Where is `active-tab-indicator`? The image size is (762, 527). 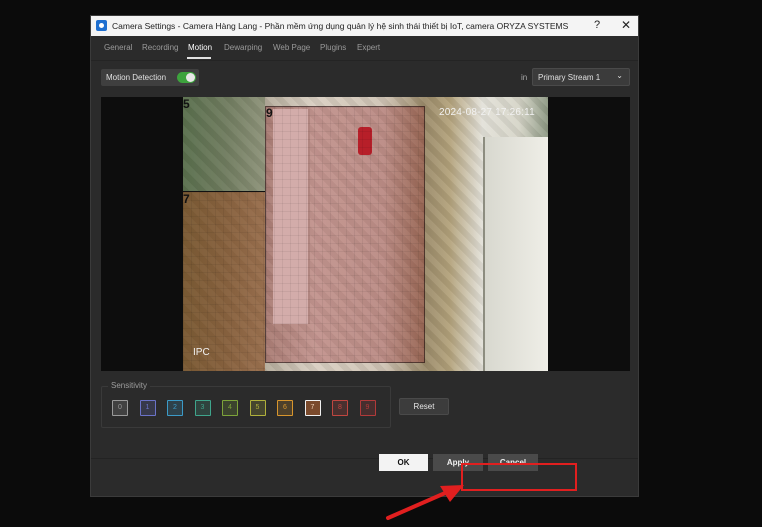
active-tab-indicator is located at coordinates (199, 58).